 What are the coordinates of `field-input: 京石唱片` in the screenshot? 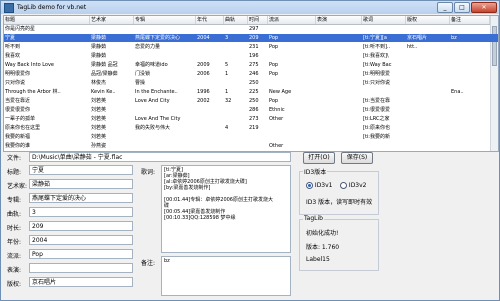 It's located at (81, 282).